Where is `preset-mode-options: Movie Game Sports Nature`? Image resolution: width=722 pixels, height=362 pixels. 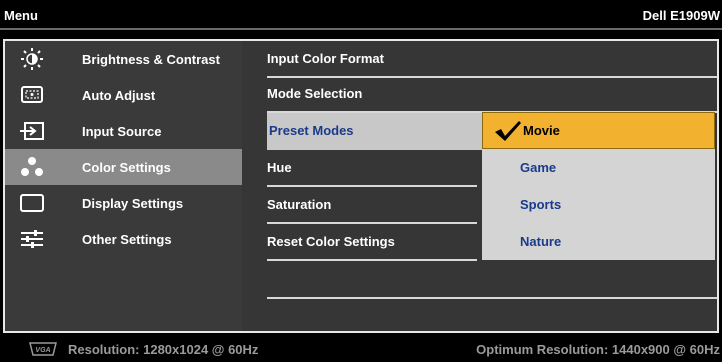 preset-mode-options: Movie Game Sports Nature is located at coordinates (598, 186).